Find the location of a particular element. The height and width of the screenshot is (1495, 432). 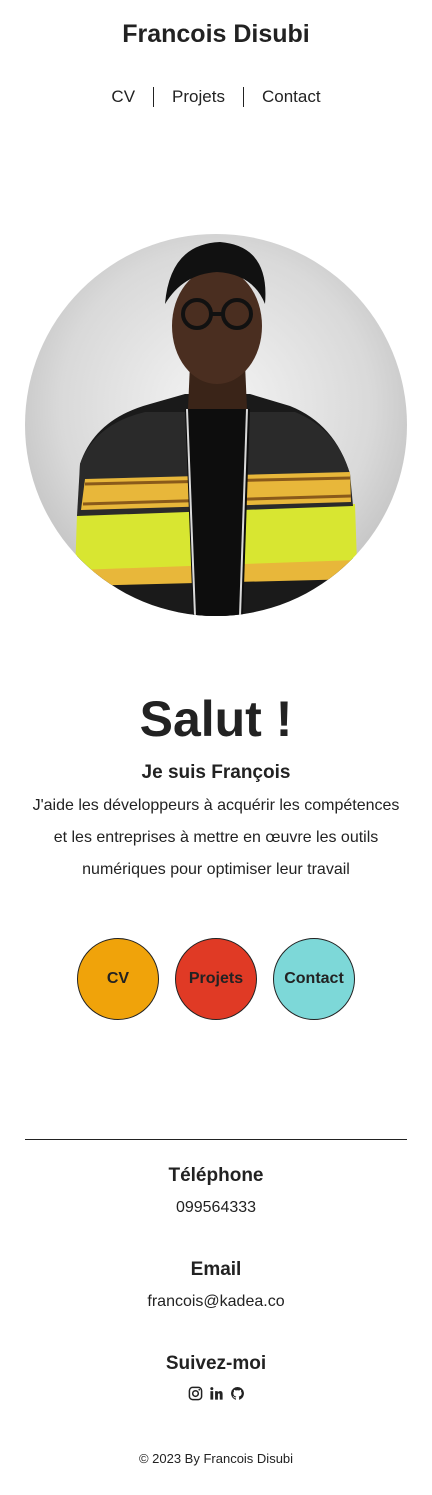

greeting-heading: Salut ! is located at coordinates (216, 719).